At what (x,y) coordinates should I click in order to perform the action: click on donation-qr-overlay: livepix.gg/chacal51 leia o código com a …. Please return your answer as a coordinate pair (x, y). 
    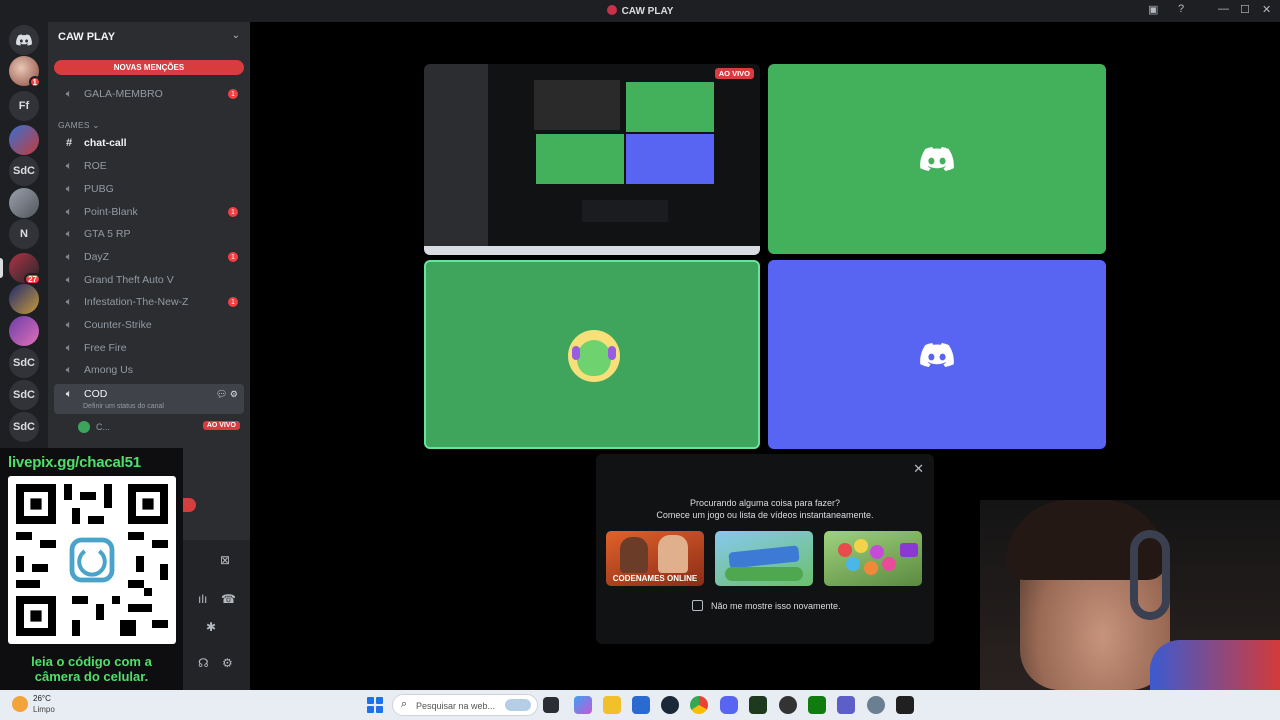
    Looking at the image, I should click on (91, 569).